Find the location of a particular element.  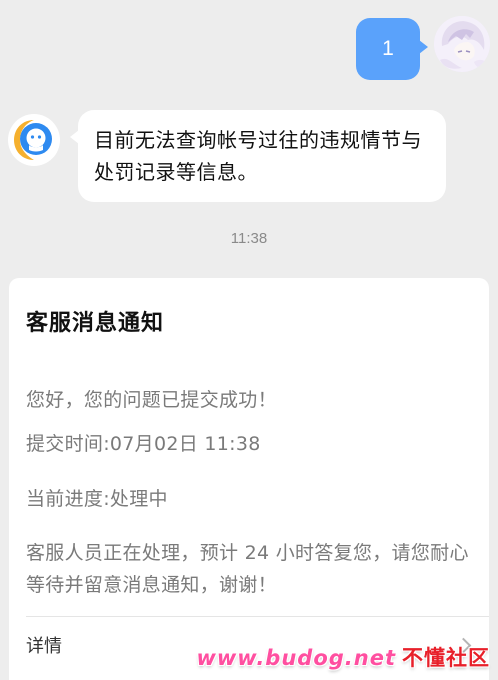

notice-greeting: 您好，您的问题已提交成功！ is located at coordinates (151, 400).